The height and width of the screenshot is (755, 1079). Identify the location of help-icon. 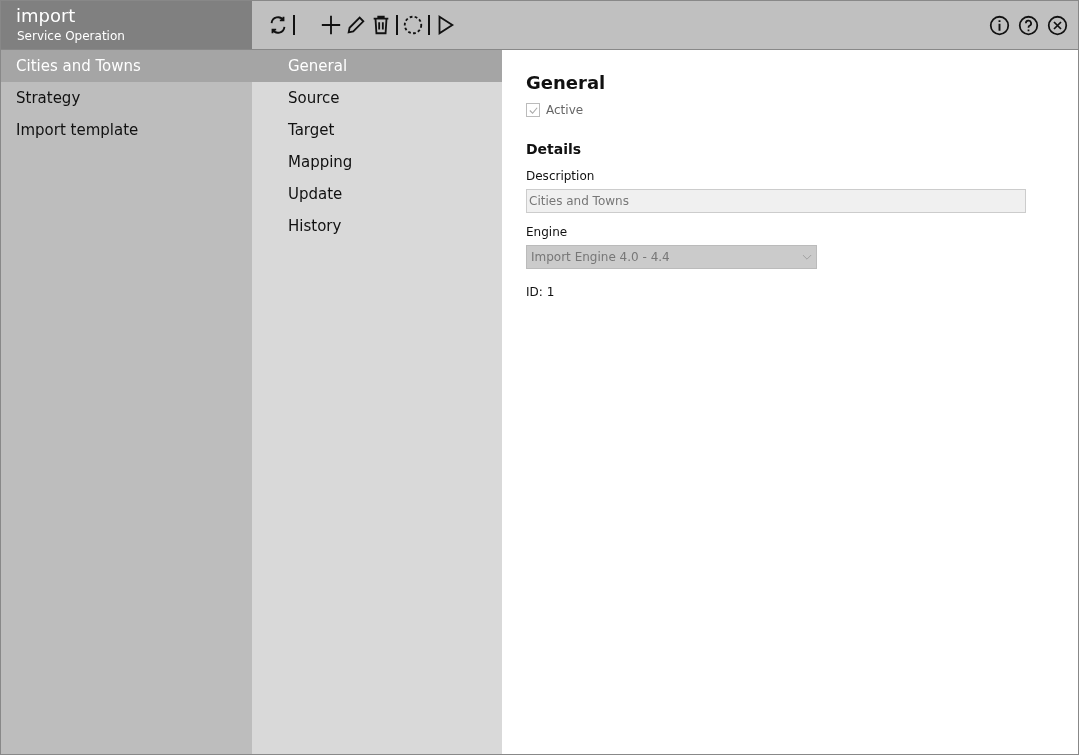
(1028, 25).